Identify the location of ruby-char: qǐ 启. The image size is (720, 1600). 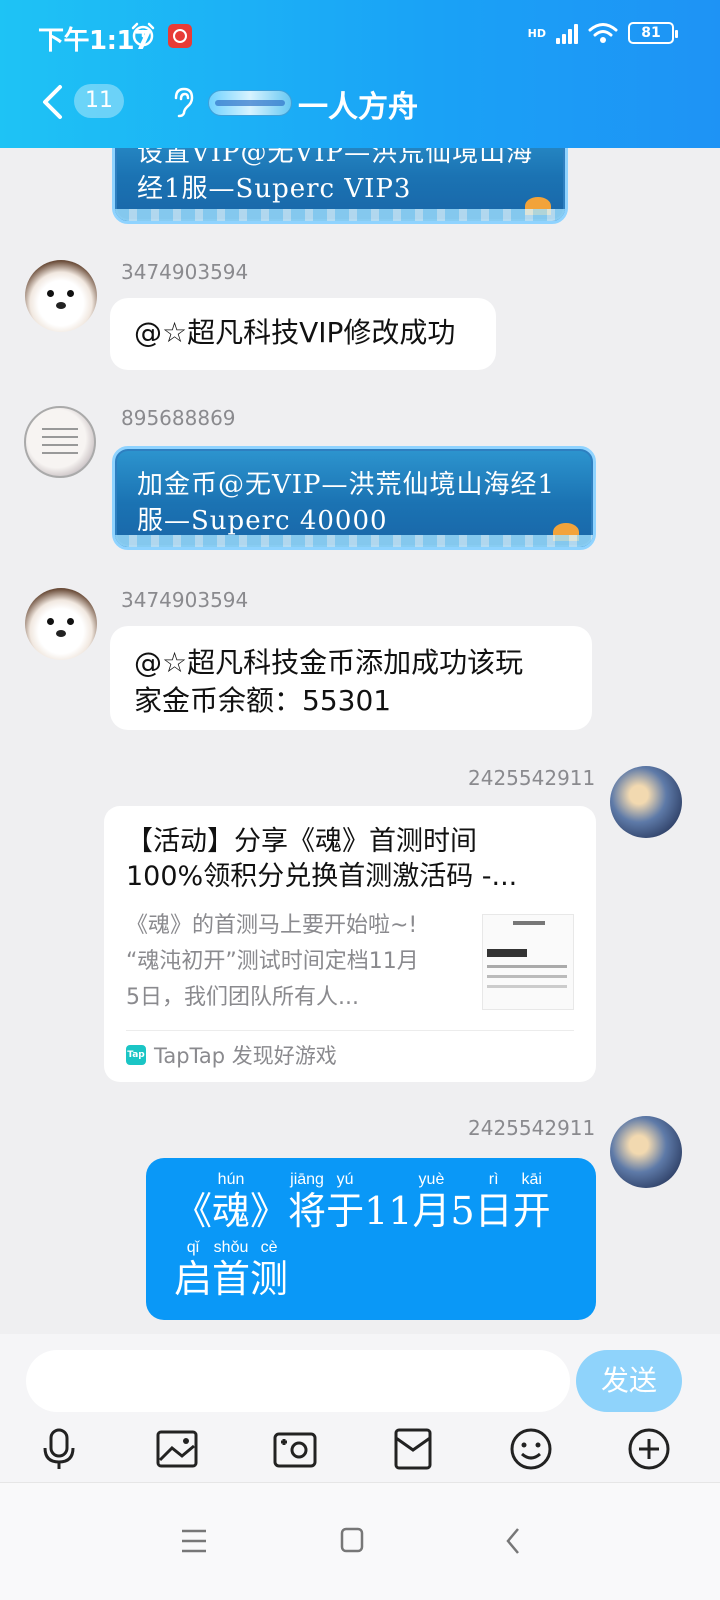
(193, 1269).